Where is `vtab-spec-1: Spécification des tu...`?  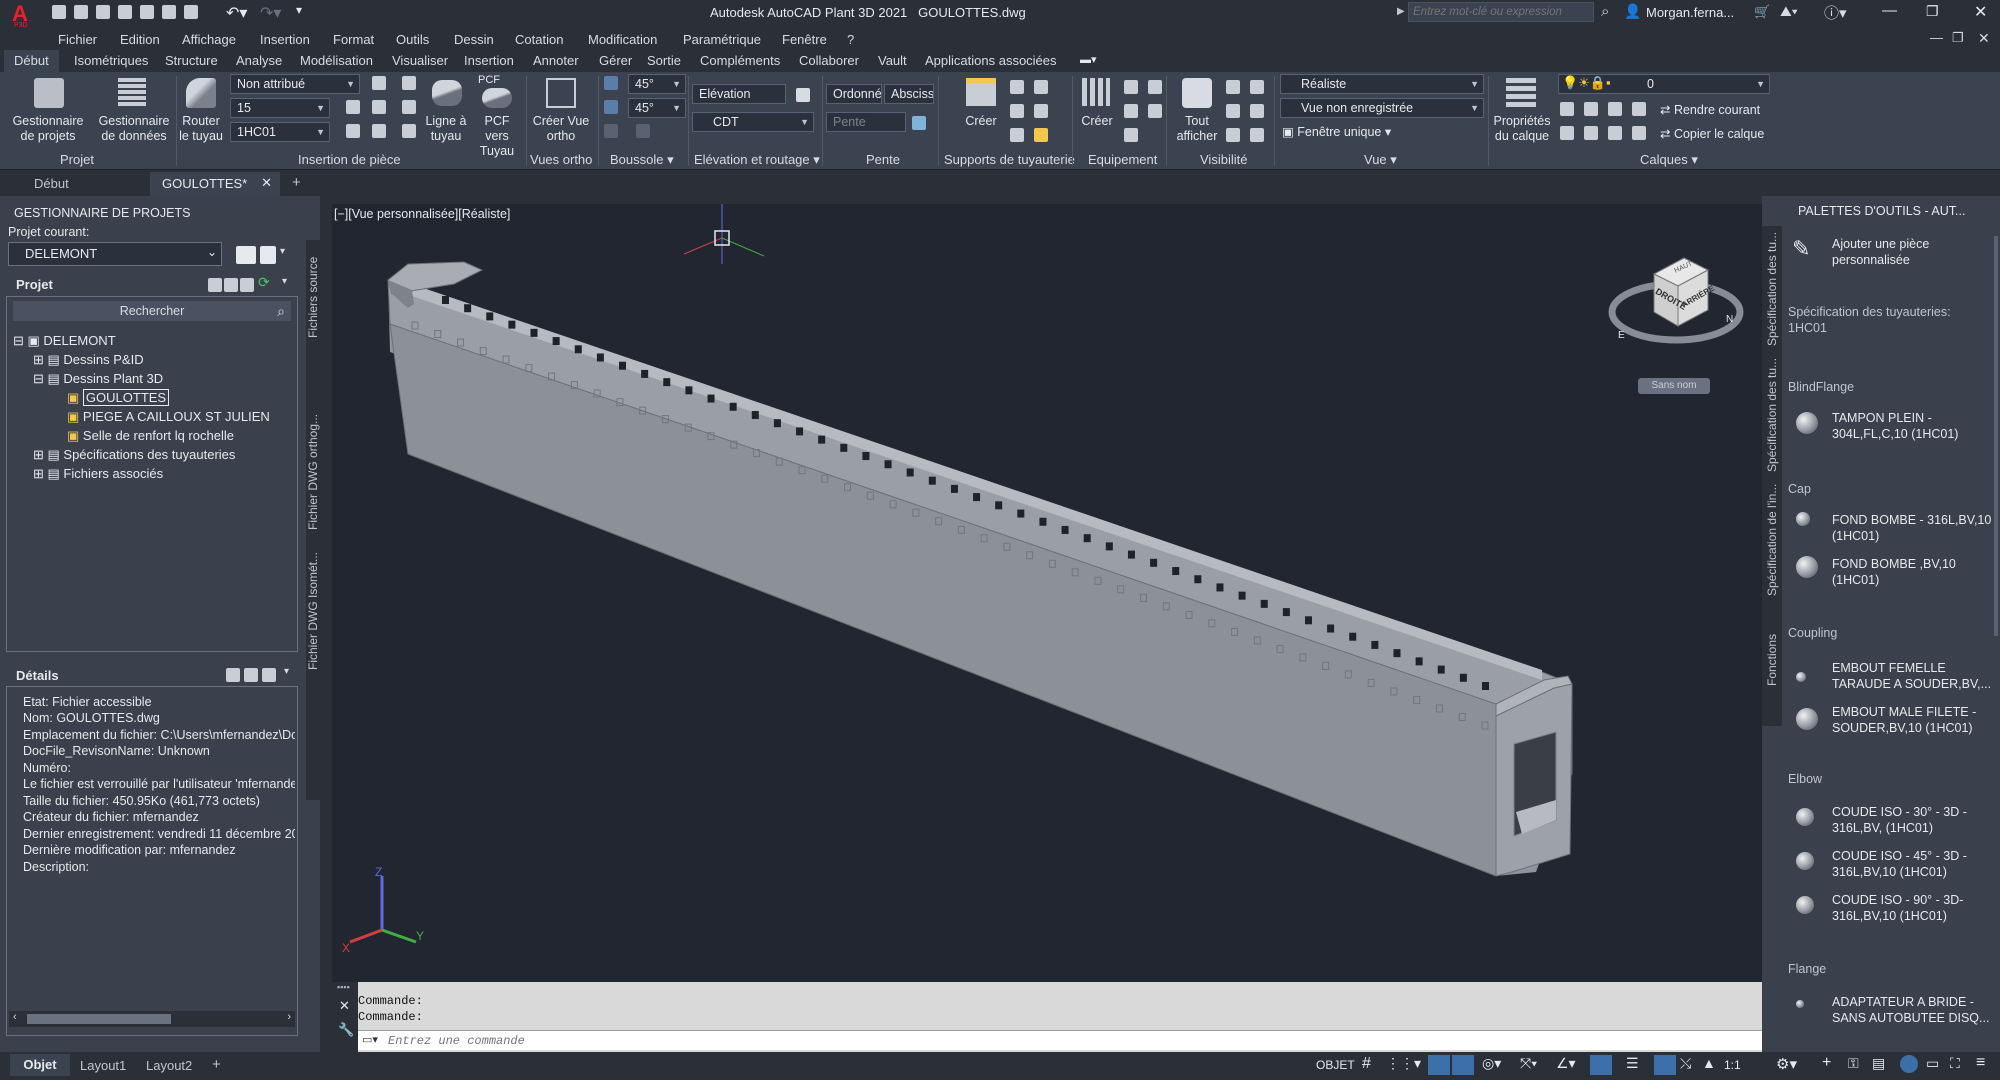 vtab-spec-1: Spécification des tu... is located at coordinates (1772, 288).